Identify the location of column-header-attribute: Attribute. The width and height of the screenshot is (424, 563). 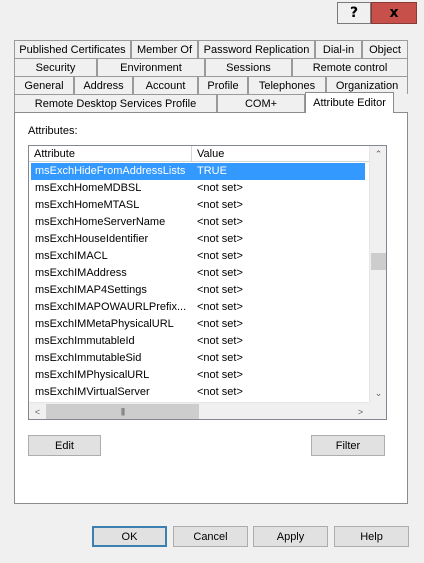
(110, 154).